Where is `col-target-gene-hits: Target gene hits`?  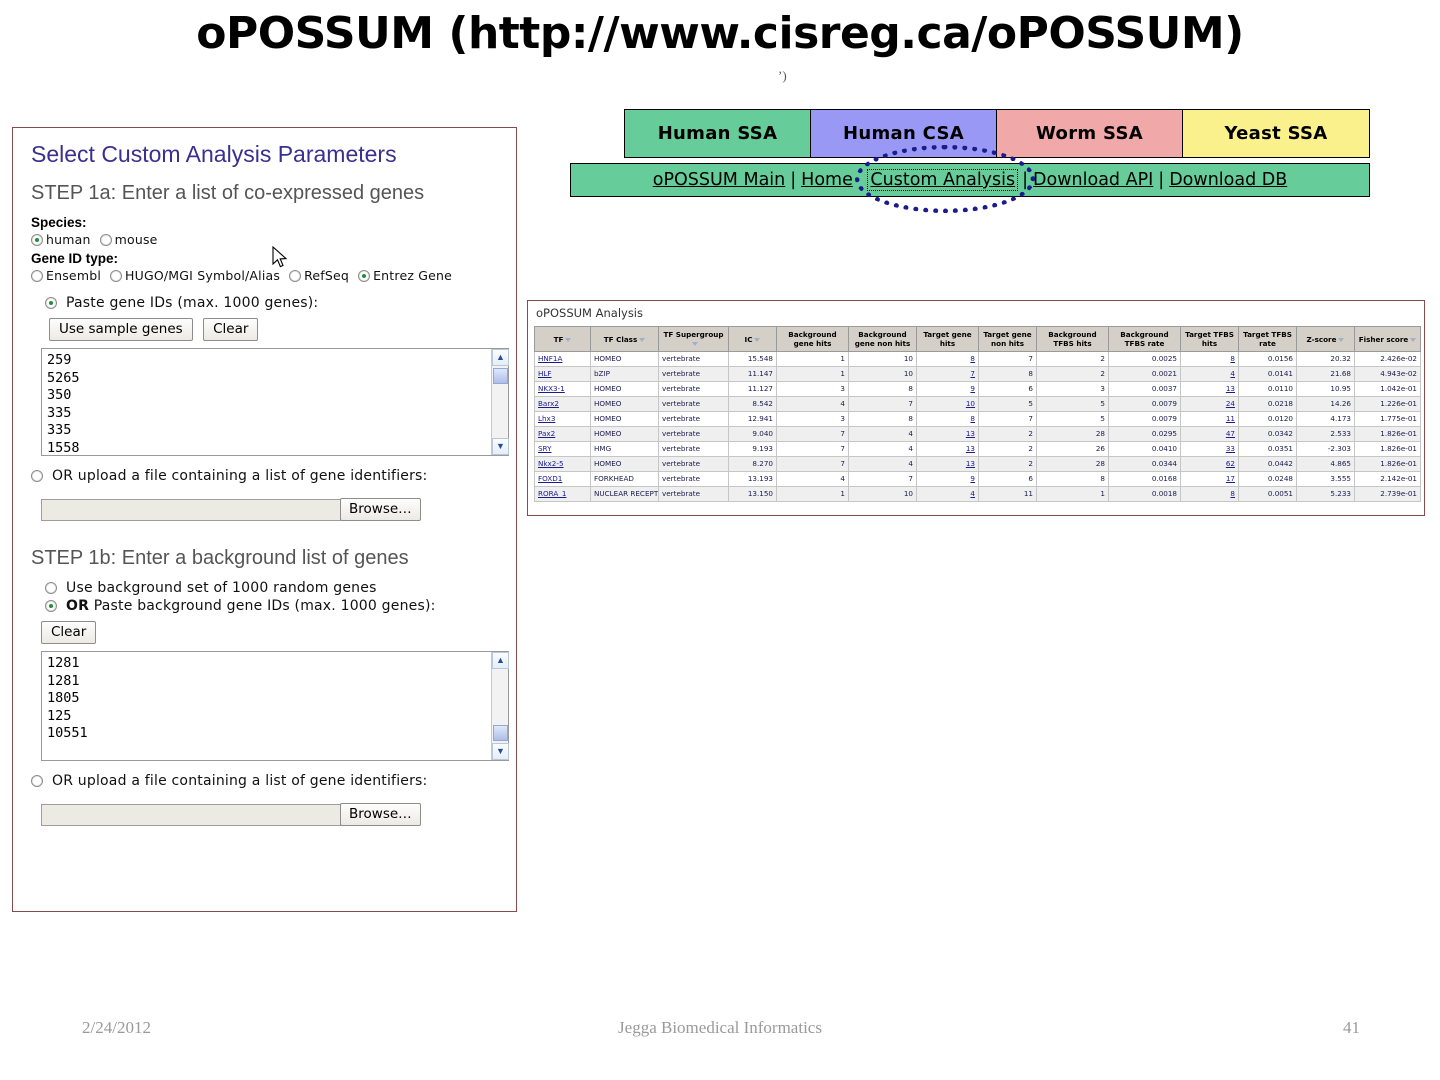 col-target-gene-hits: Target gene hits is located at coordinates (947, 339).